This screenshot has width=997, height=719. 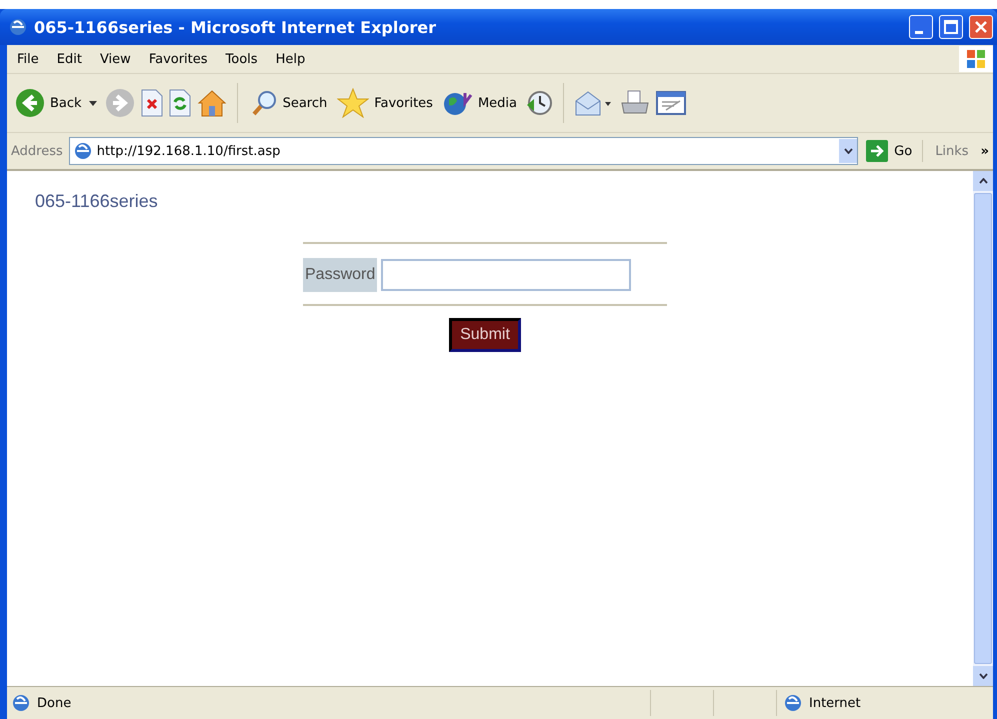 What do you see at coordinates (506, 275) in the screenshot?
I see `password-field` at bounding box center [506, 275].